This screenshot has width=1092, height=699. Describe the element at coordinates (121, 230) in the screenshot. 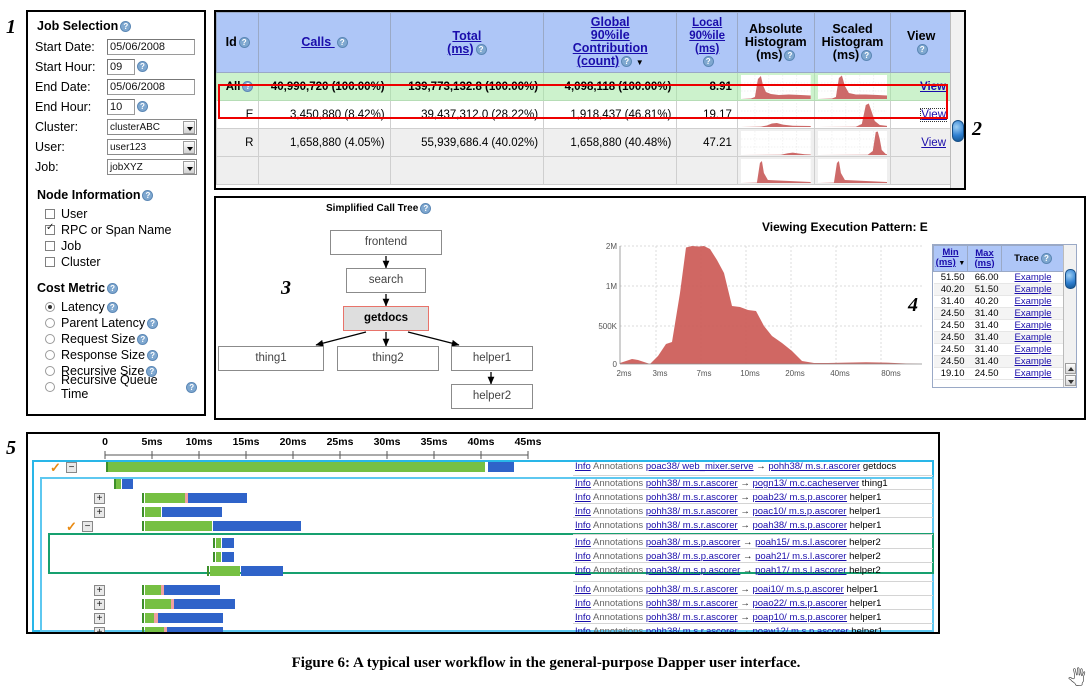

I see `checkbox-rpc-or-span-name: RPC or Span Name` at that location.